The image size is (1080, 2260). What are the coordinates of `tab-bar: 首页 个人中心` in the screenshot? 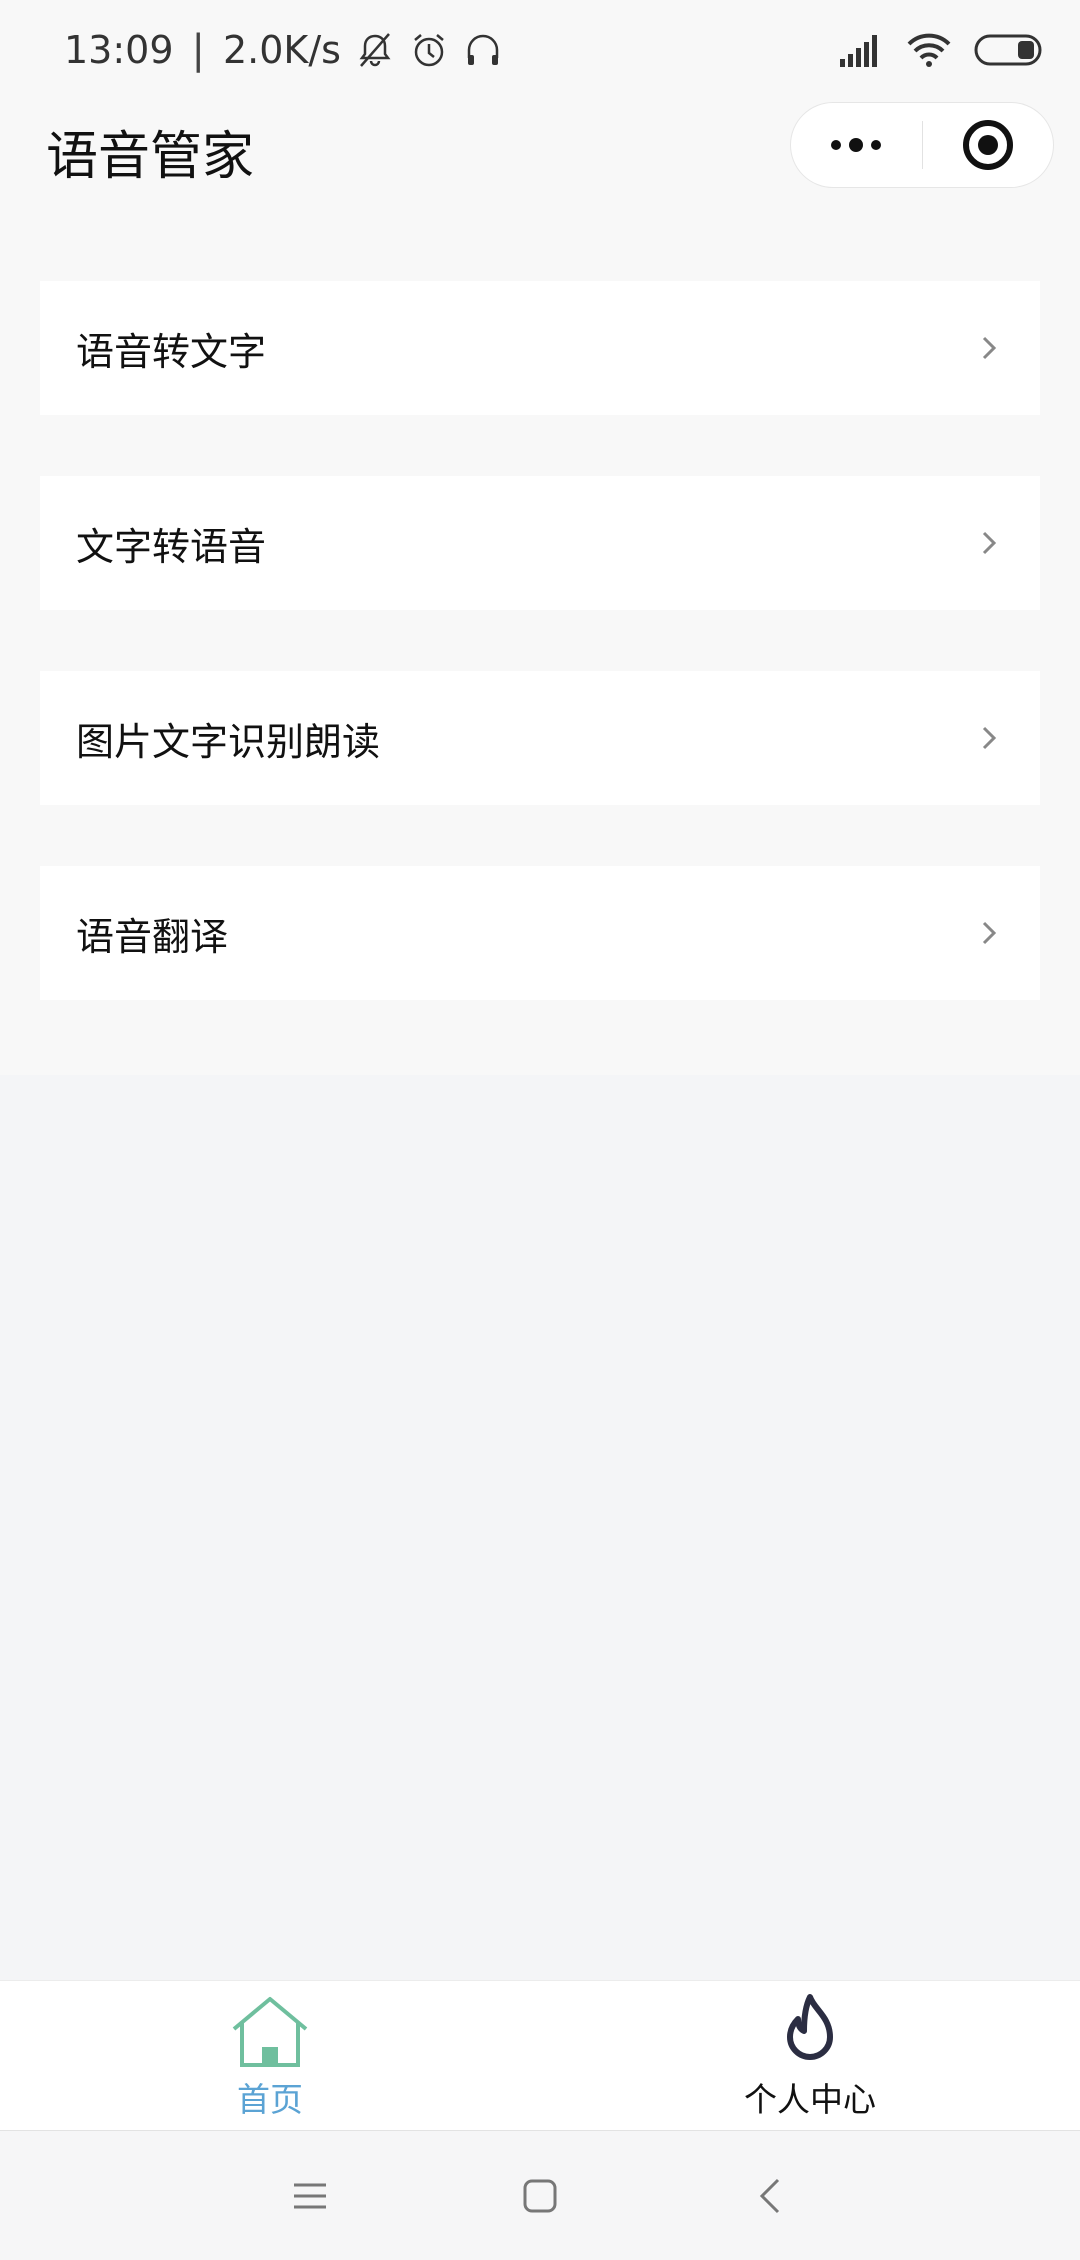 It's located at (540, 2055).